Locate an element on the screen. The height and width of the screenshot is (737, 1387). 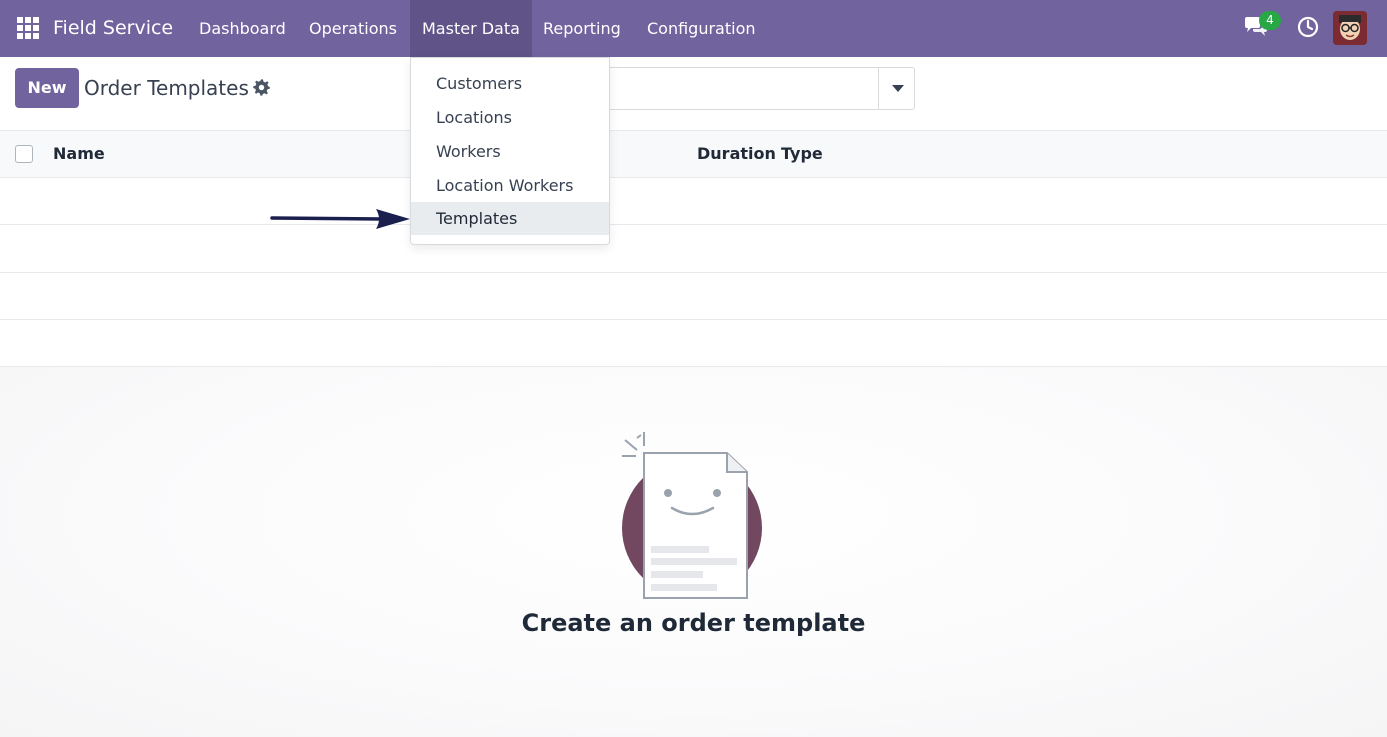
empty-document-illustration is located at coordinates (692, 515).